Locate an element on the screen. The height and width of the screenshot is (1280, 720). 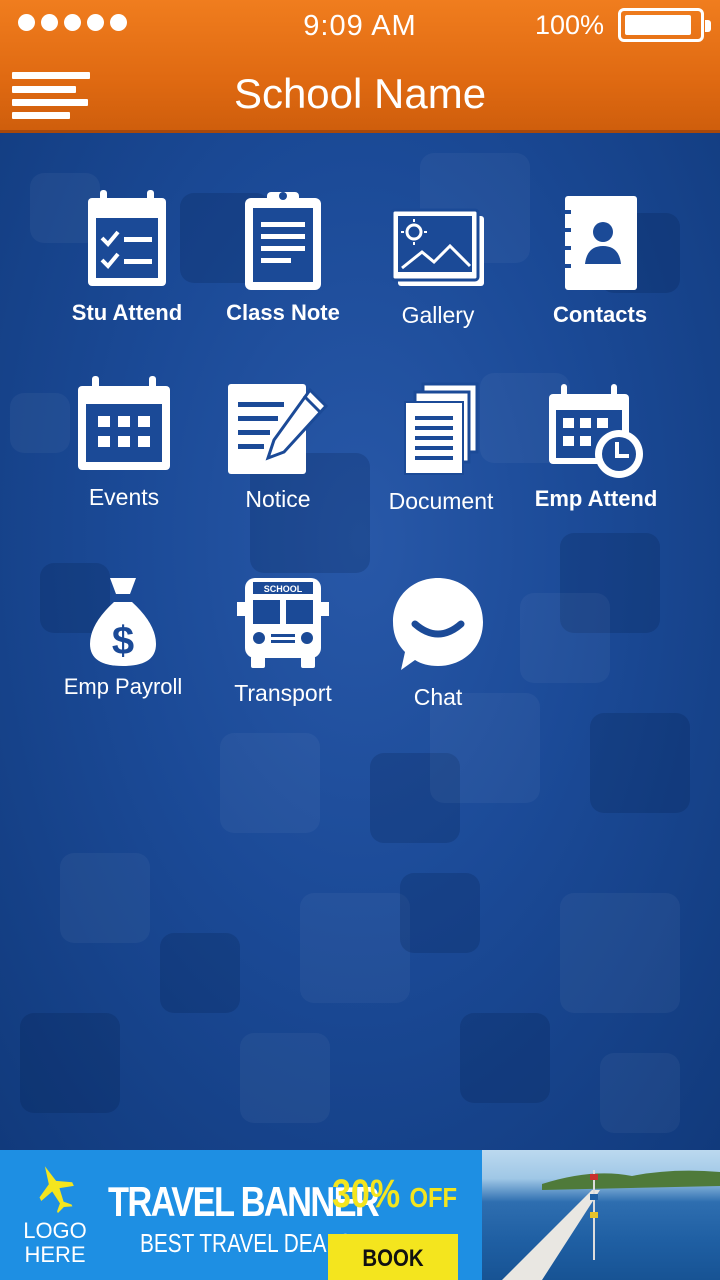
attendance-checklist-icon is located at coordinates (127, 238).